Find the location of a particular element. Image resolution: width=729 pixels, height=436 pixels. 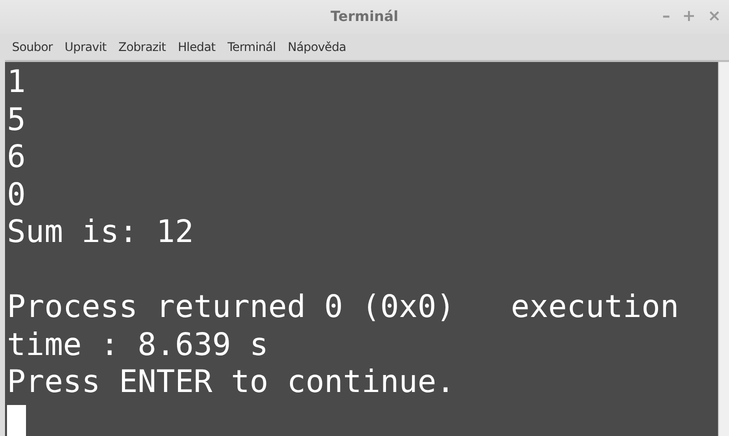

scrollbar is located at coordinates (723, 249).